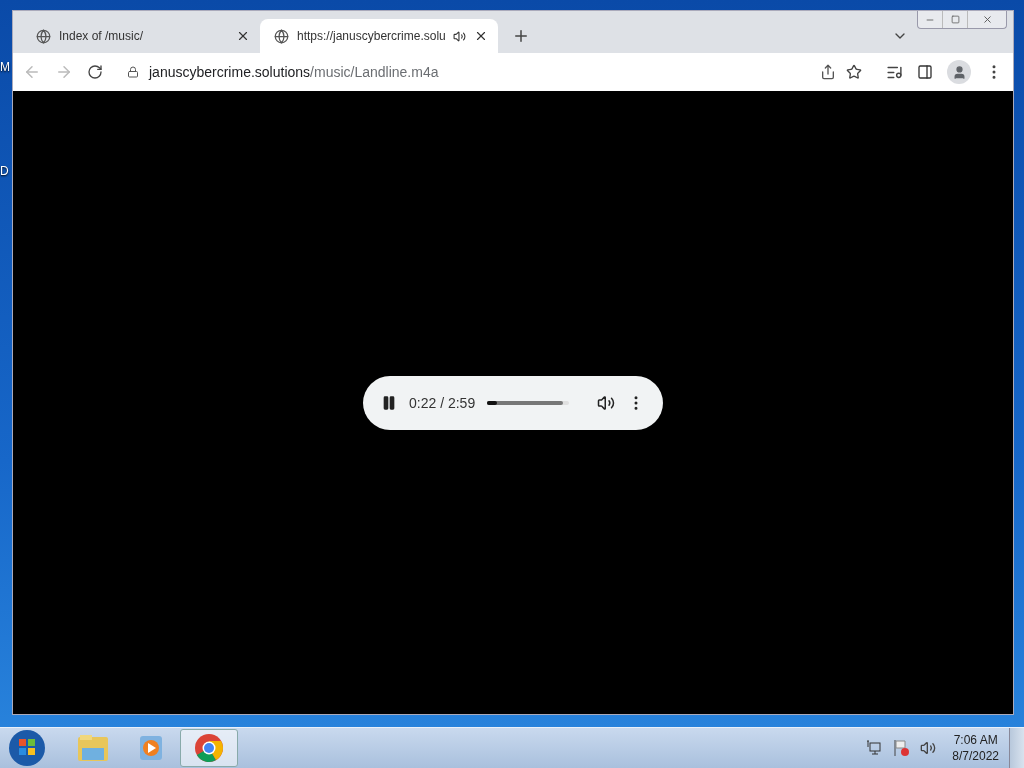  I want to click on pause-icon, so click(389, 402).